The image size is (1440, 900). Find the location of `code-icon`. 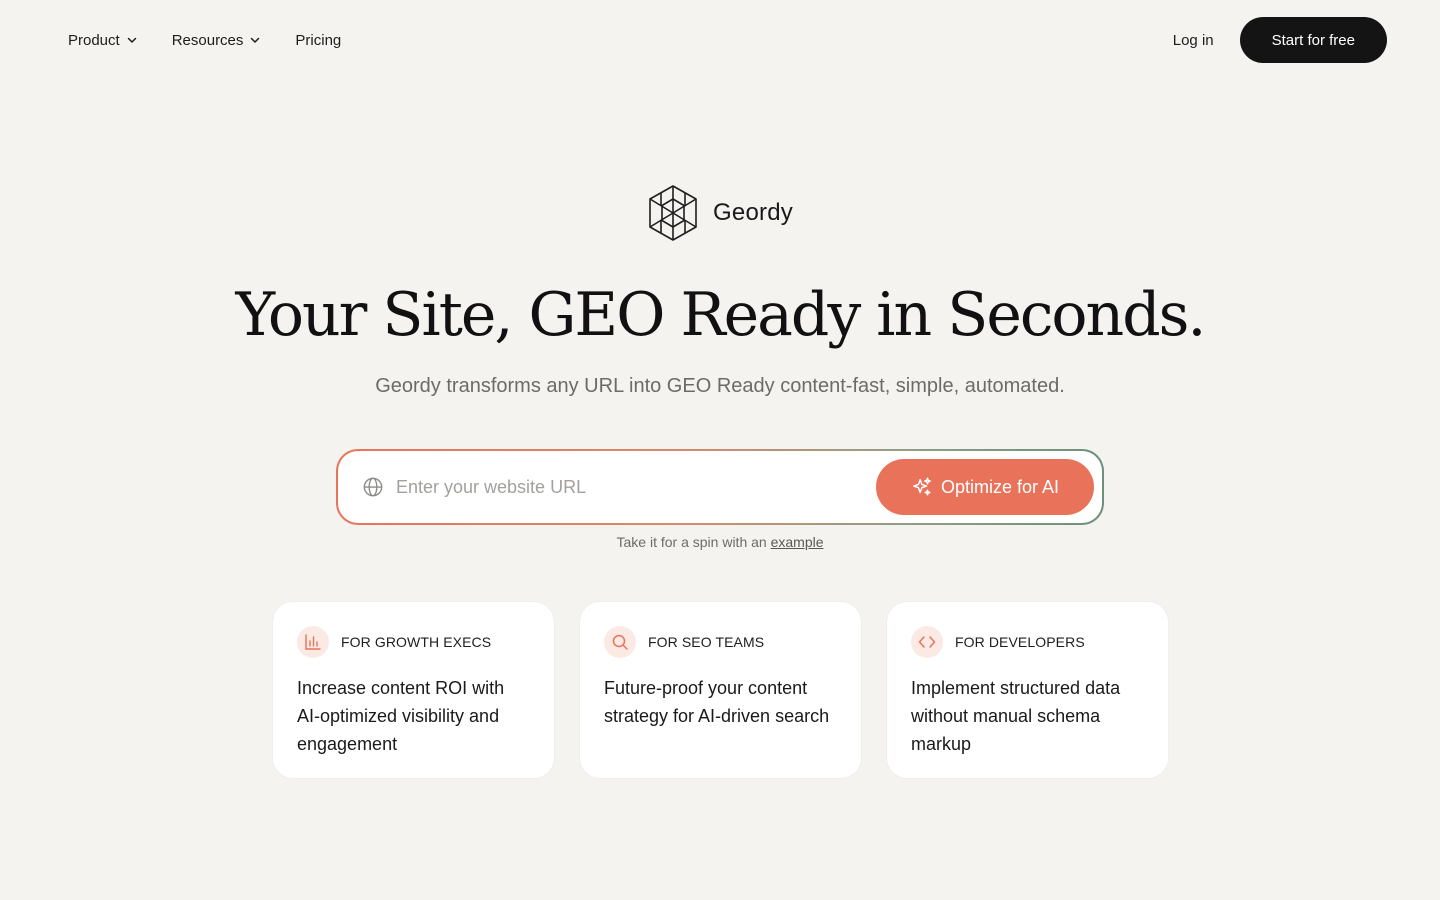

code-icon is located at coordinates (927, 642).